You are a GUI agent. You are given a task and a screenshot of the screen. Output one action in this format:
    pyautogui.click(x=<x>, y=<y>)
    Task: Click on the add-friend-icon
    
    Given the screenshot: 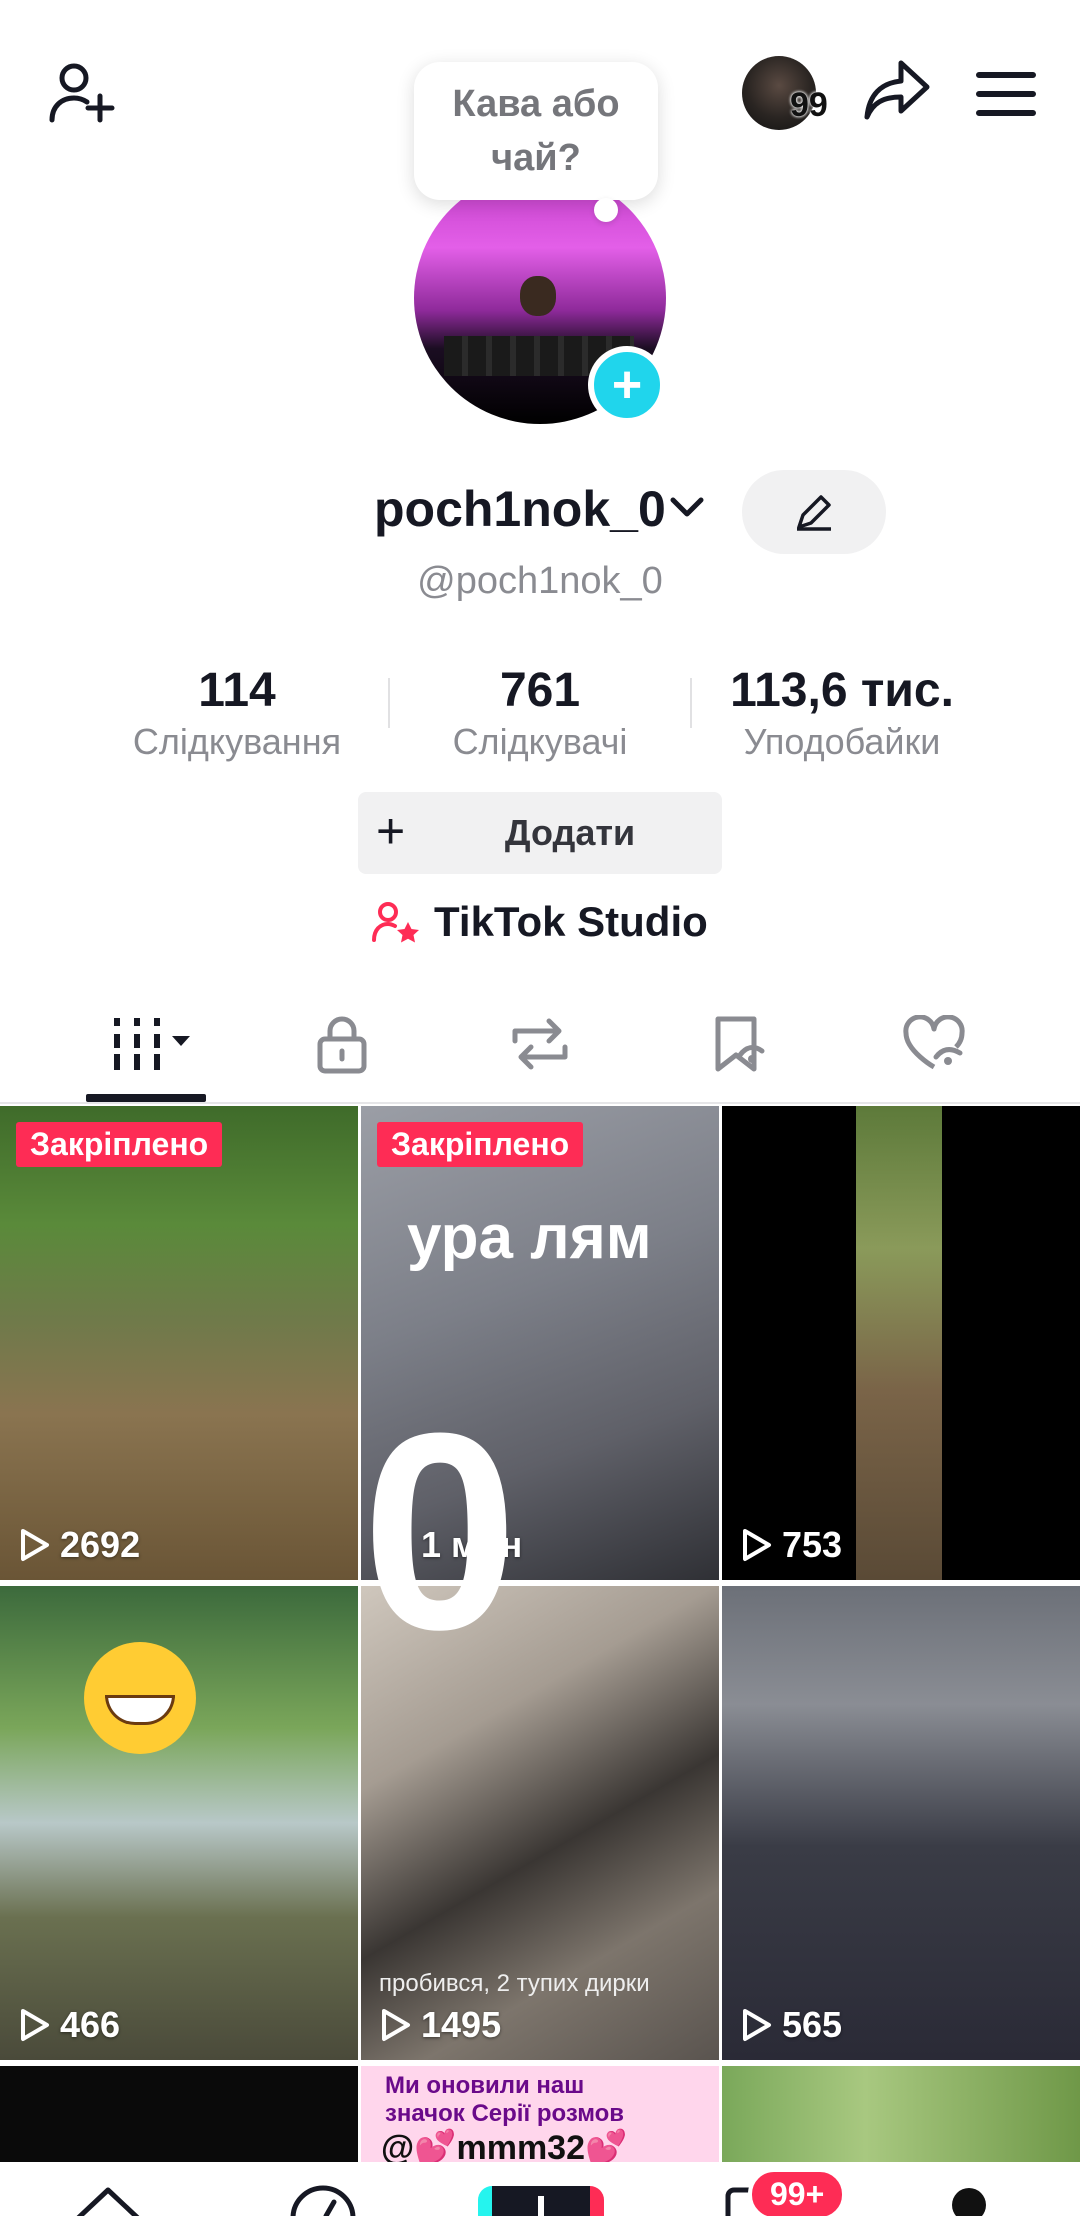 What is the action you would take?
    pyautogui.click(x=80, y=94)
    